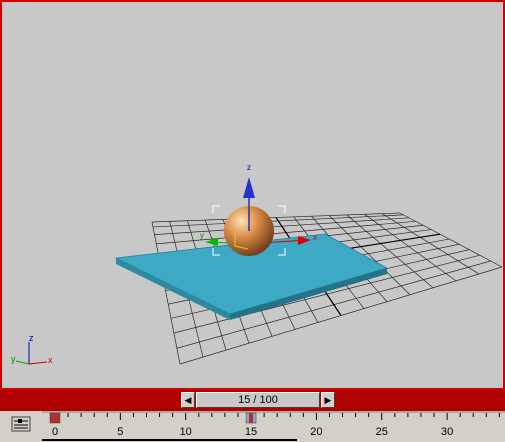 The width and height of the screenshot is (505, 442). Describe the element at coordinates (202, 235) in the screenshot. I see `gizmo-y-label: y` at that location.